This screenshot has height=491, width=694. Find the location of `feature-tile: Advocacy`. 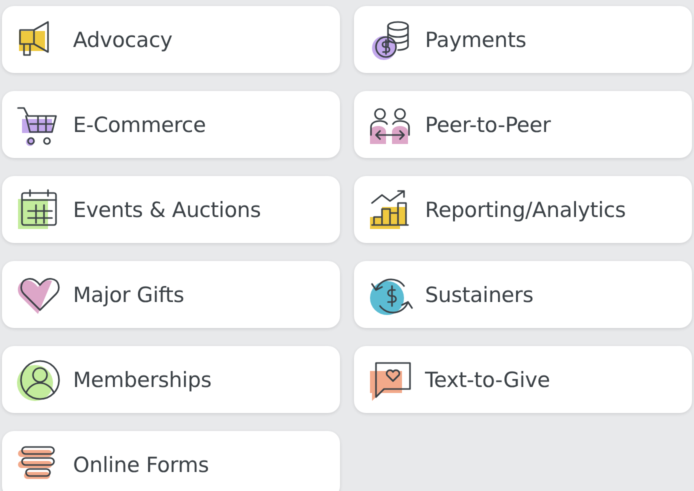

feature-tile: Advocacy is located at coordinates (171, 39).